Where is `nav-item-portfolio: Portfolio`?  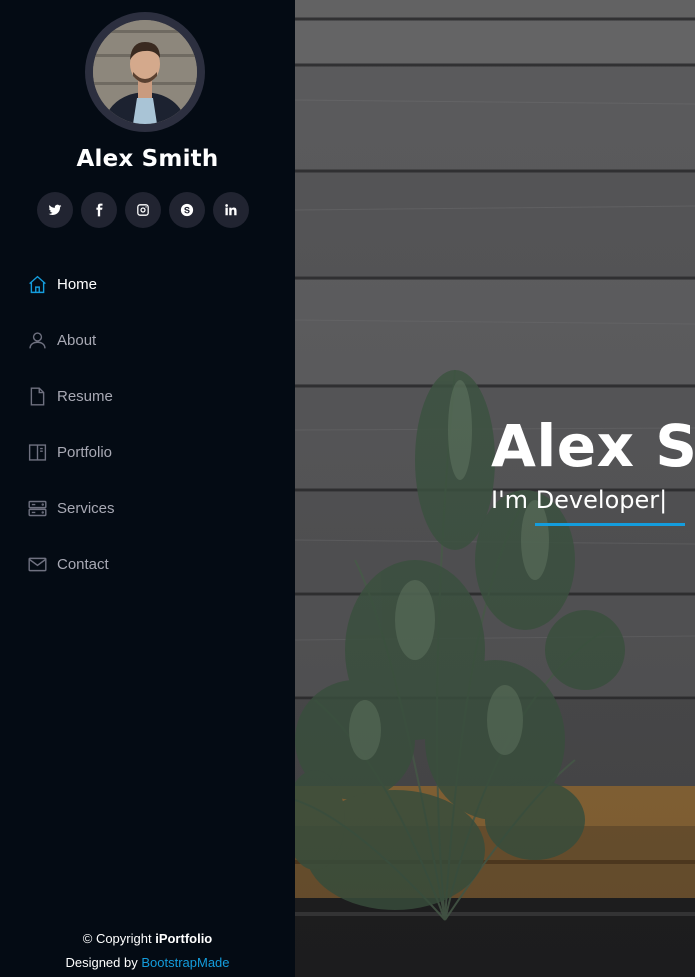
nav-item-portfolio: Portfolio is located at coordinates (70, 452).